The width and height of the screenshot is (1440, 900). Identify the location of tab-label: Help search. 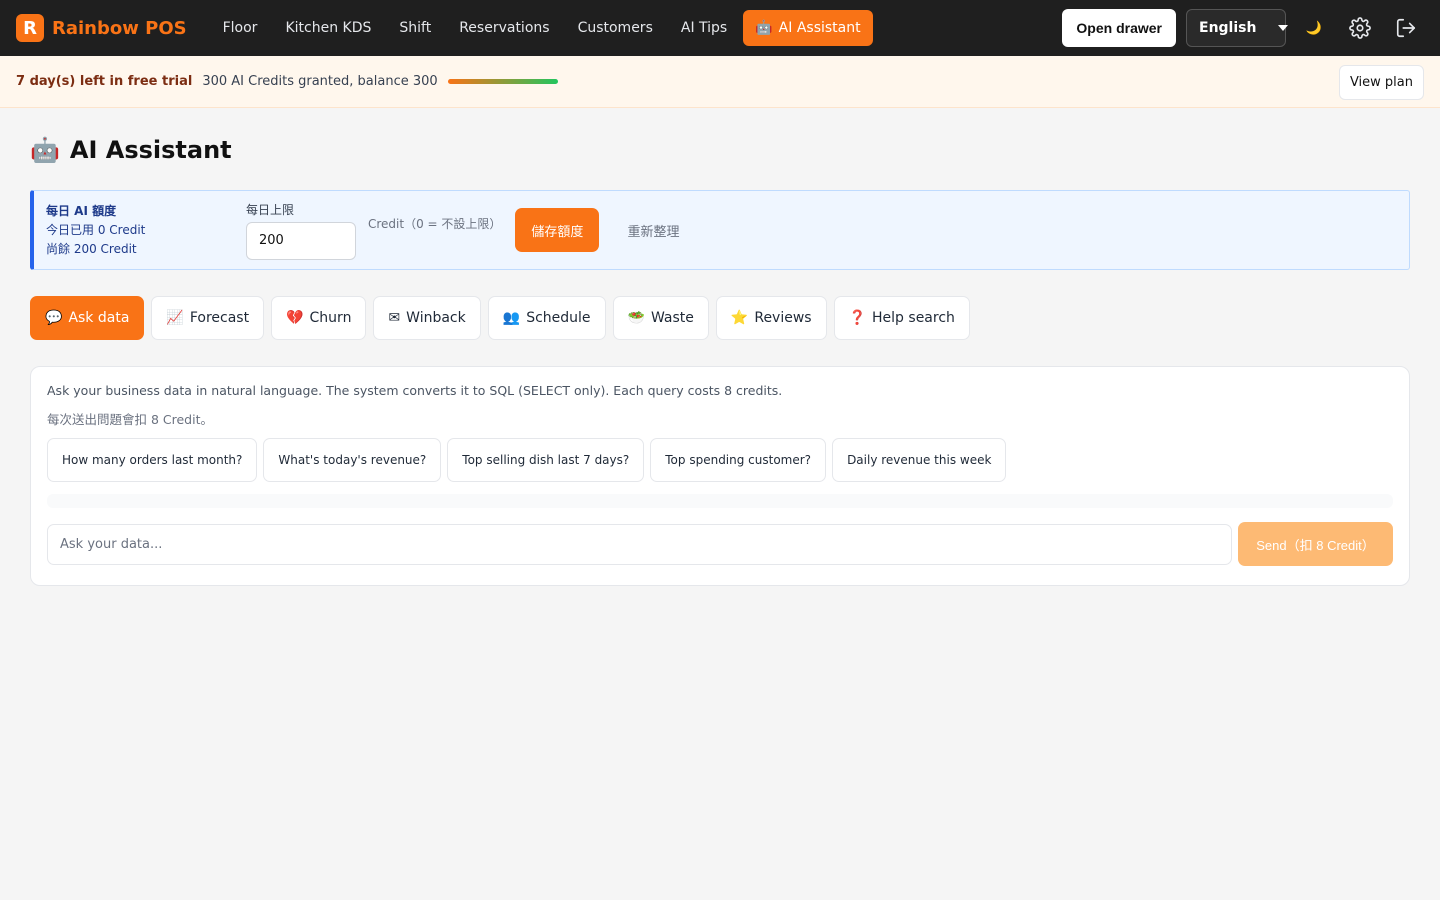
(913, 318).